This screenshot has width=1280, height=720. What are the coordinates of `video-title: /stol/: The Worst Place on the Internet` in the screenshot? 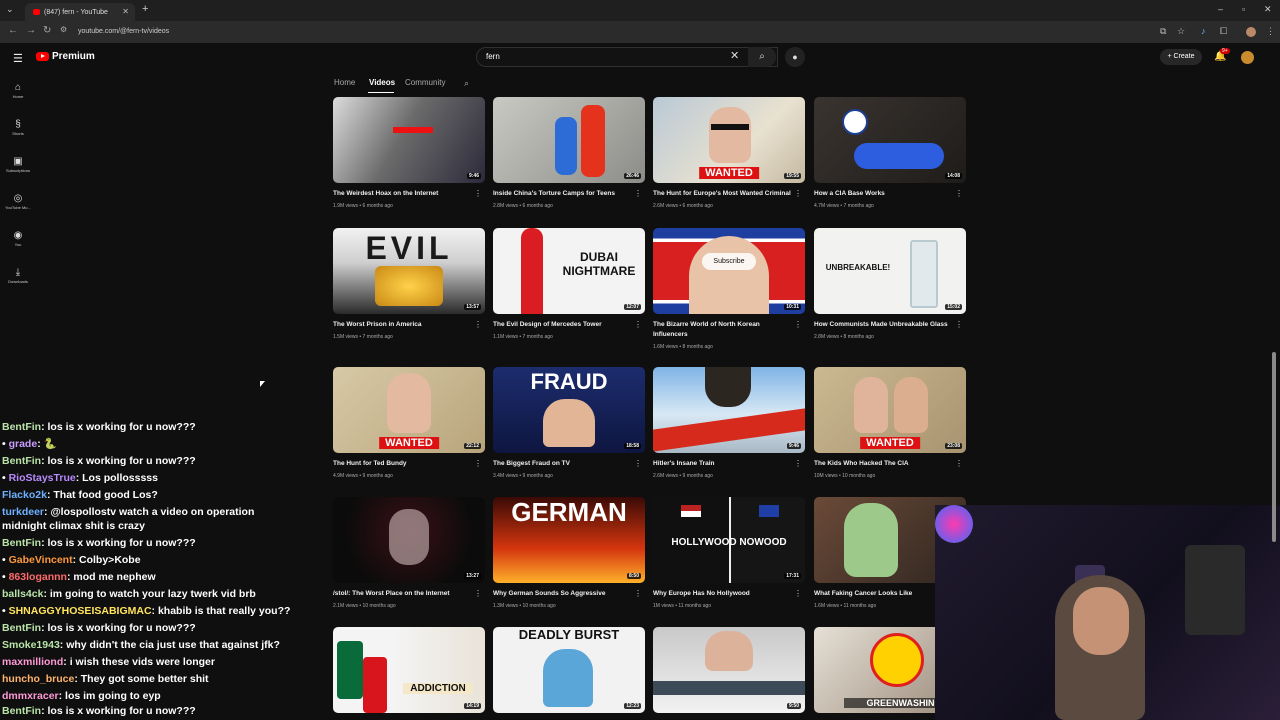 It's located at (403, 594).